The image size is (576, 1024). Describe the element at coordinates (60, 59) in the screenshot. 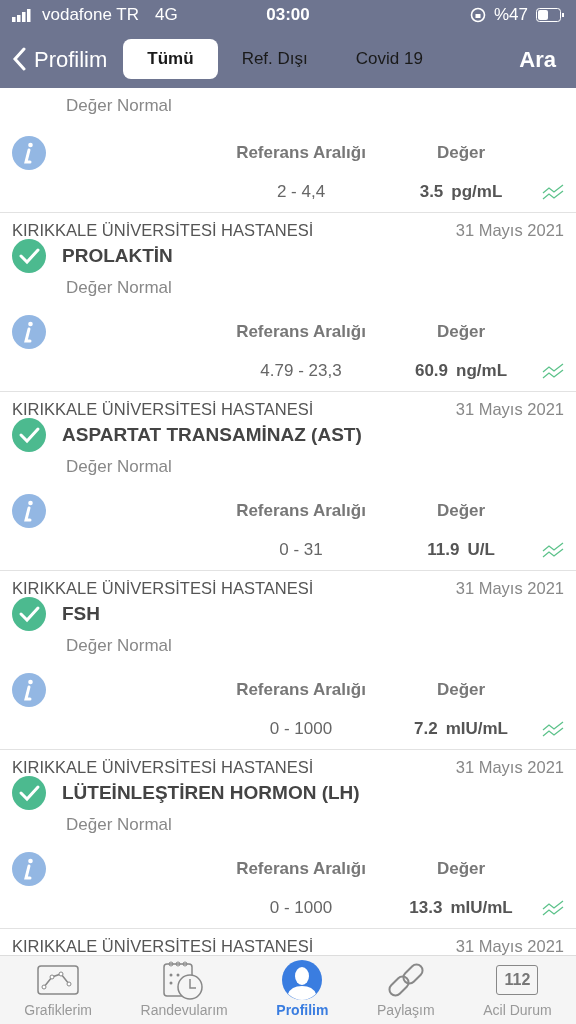

I see `back-button: Profilim` at that location.